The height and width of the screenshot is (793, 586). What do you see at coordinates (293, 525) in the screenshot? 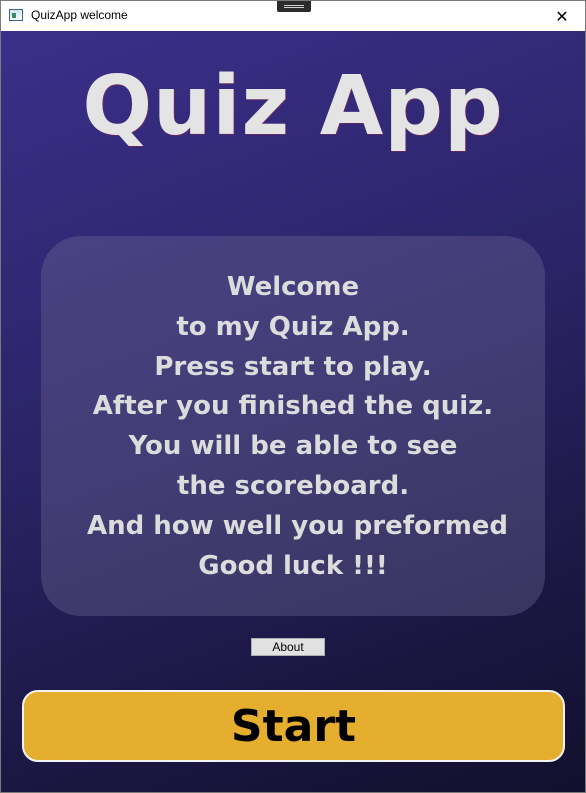
I see `welcome-line: And how well you preformed` at bounding box center [293, 525].